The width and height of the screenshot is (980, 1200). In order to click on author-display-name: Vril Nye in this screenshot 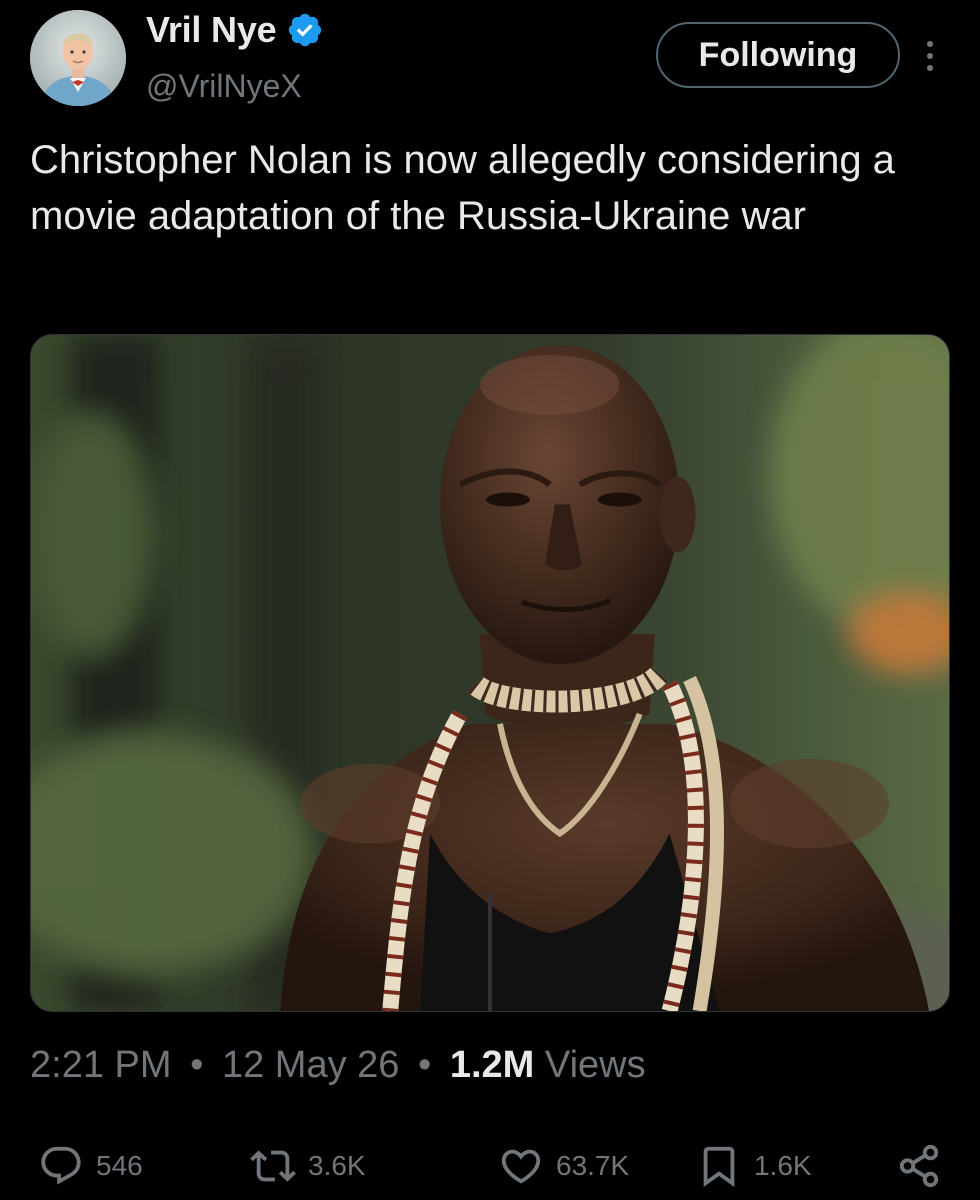, I will do `click(211, 30)`.